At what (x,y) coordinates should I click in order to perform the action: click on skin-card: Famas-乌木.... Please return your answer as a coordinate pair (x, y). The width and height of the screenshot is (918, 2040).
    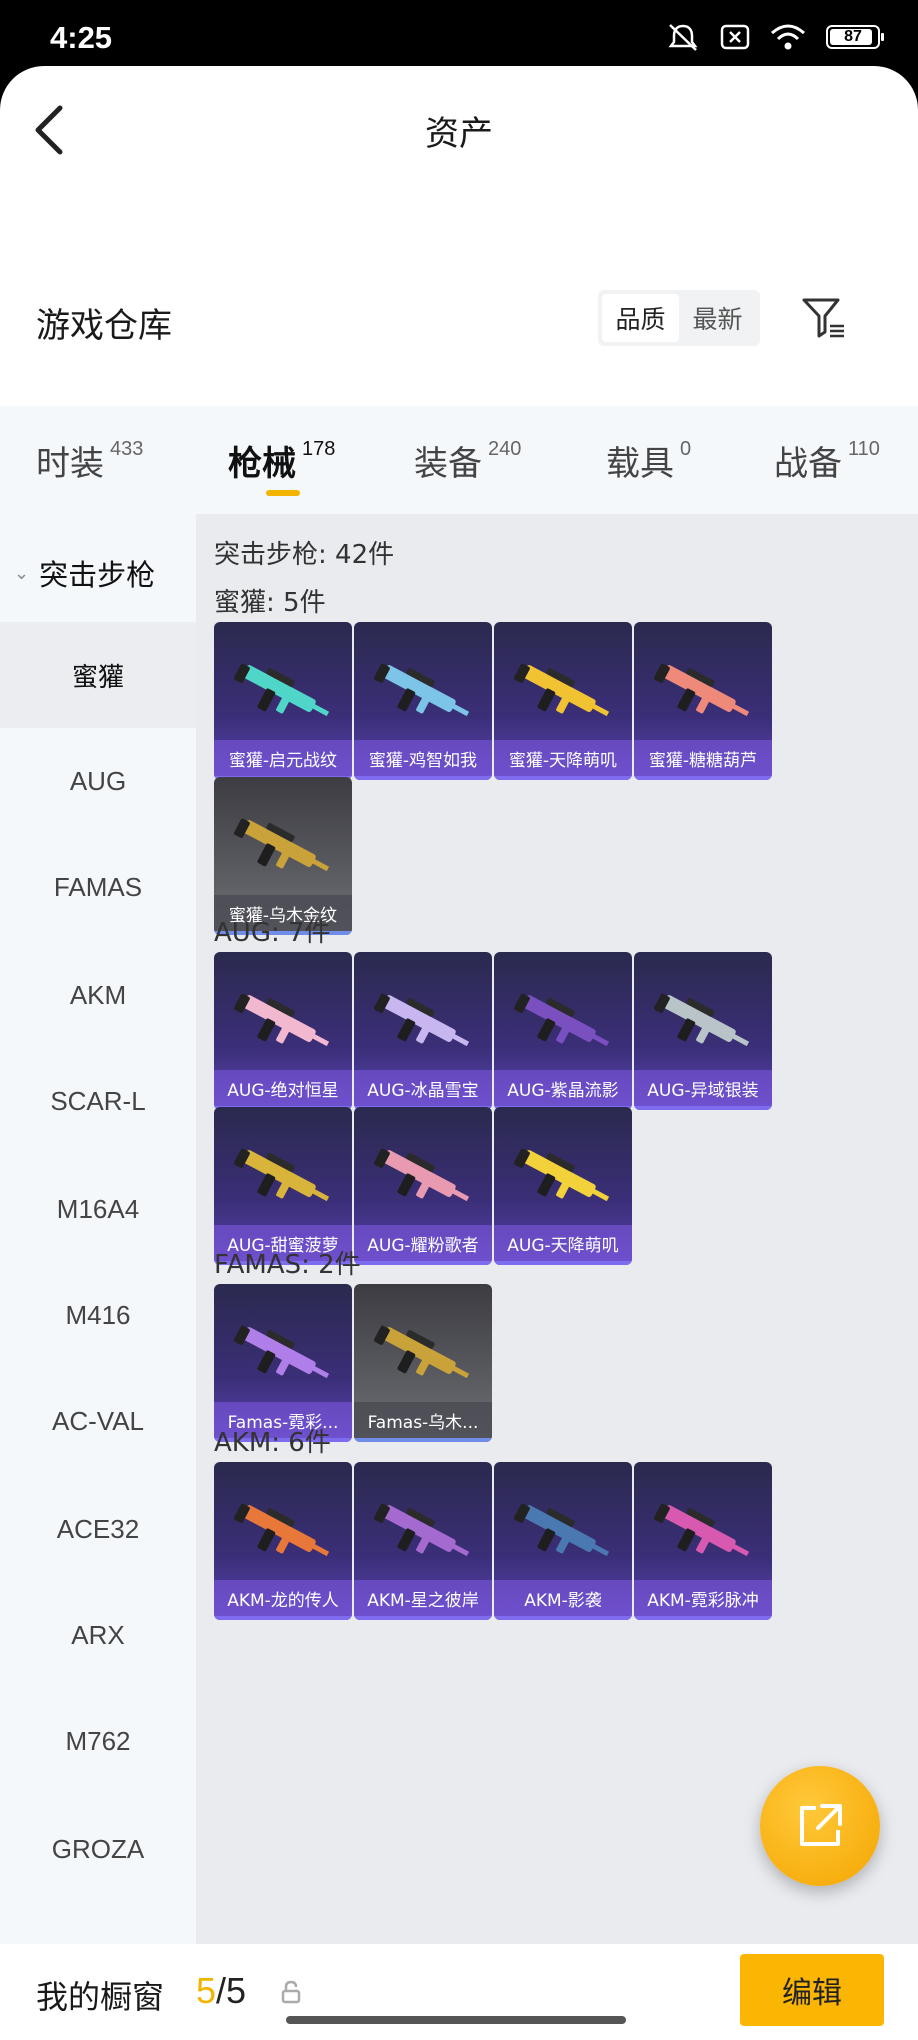
    Looking at the image, I should click on (423, 1363).